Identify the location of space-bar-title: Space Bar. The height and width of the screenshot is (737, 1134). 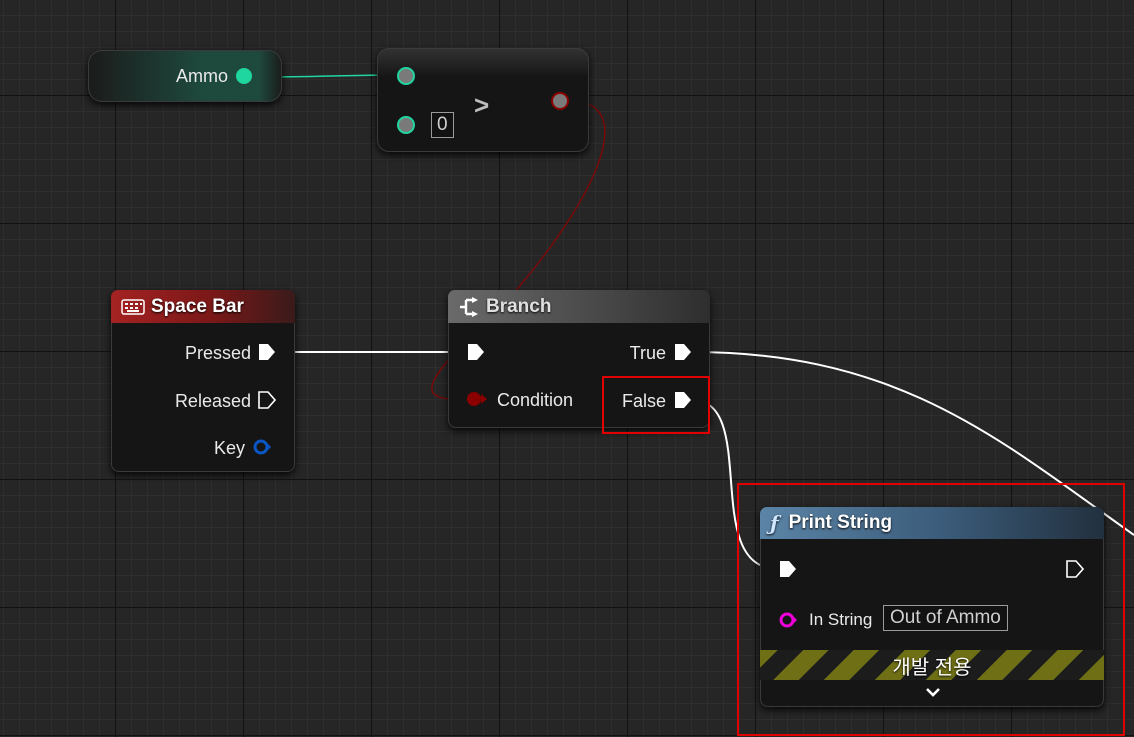
(197, 306).